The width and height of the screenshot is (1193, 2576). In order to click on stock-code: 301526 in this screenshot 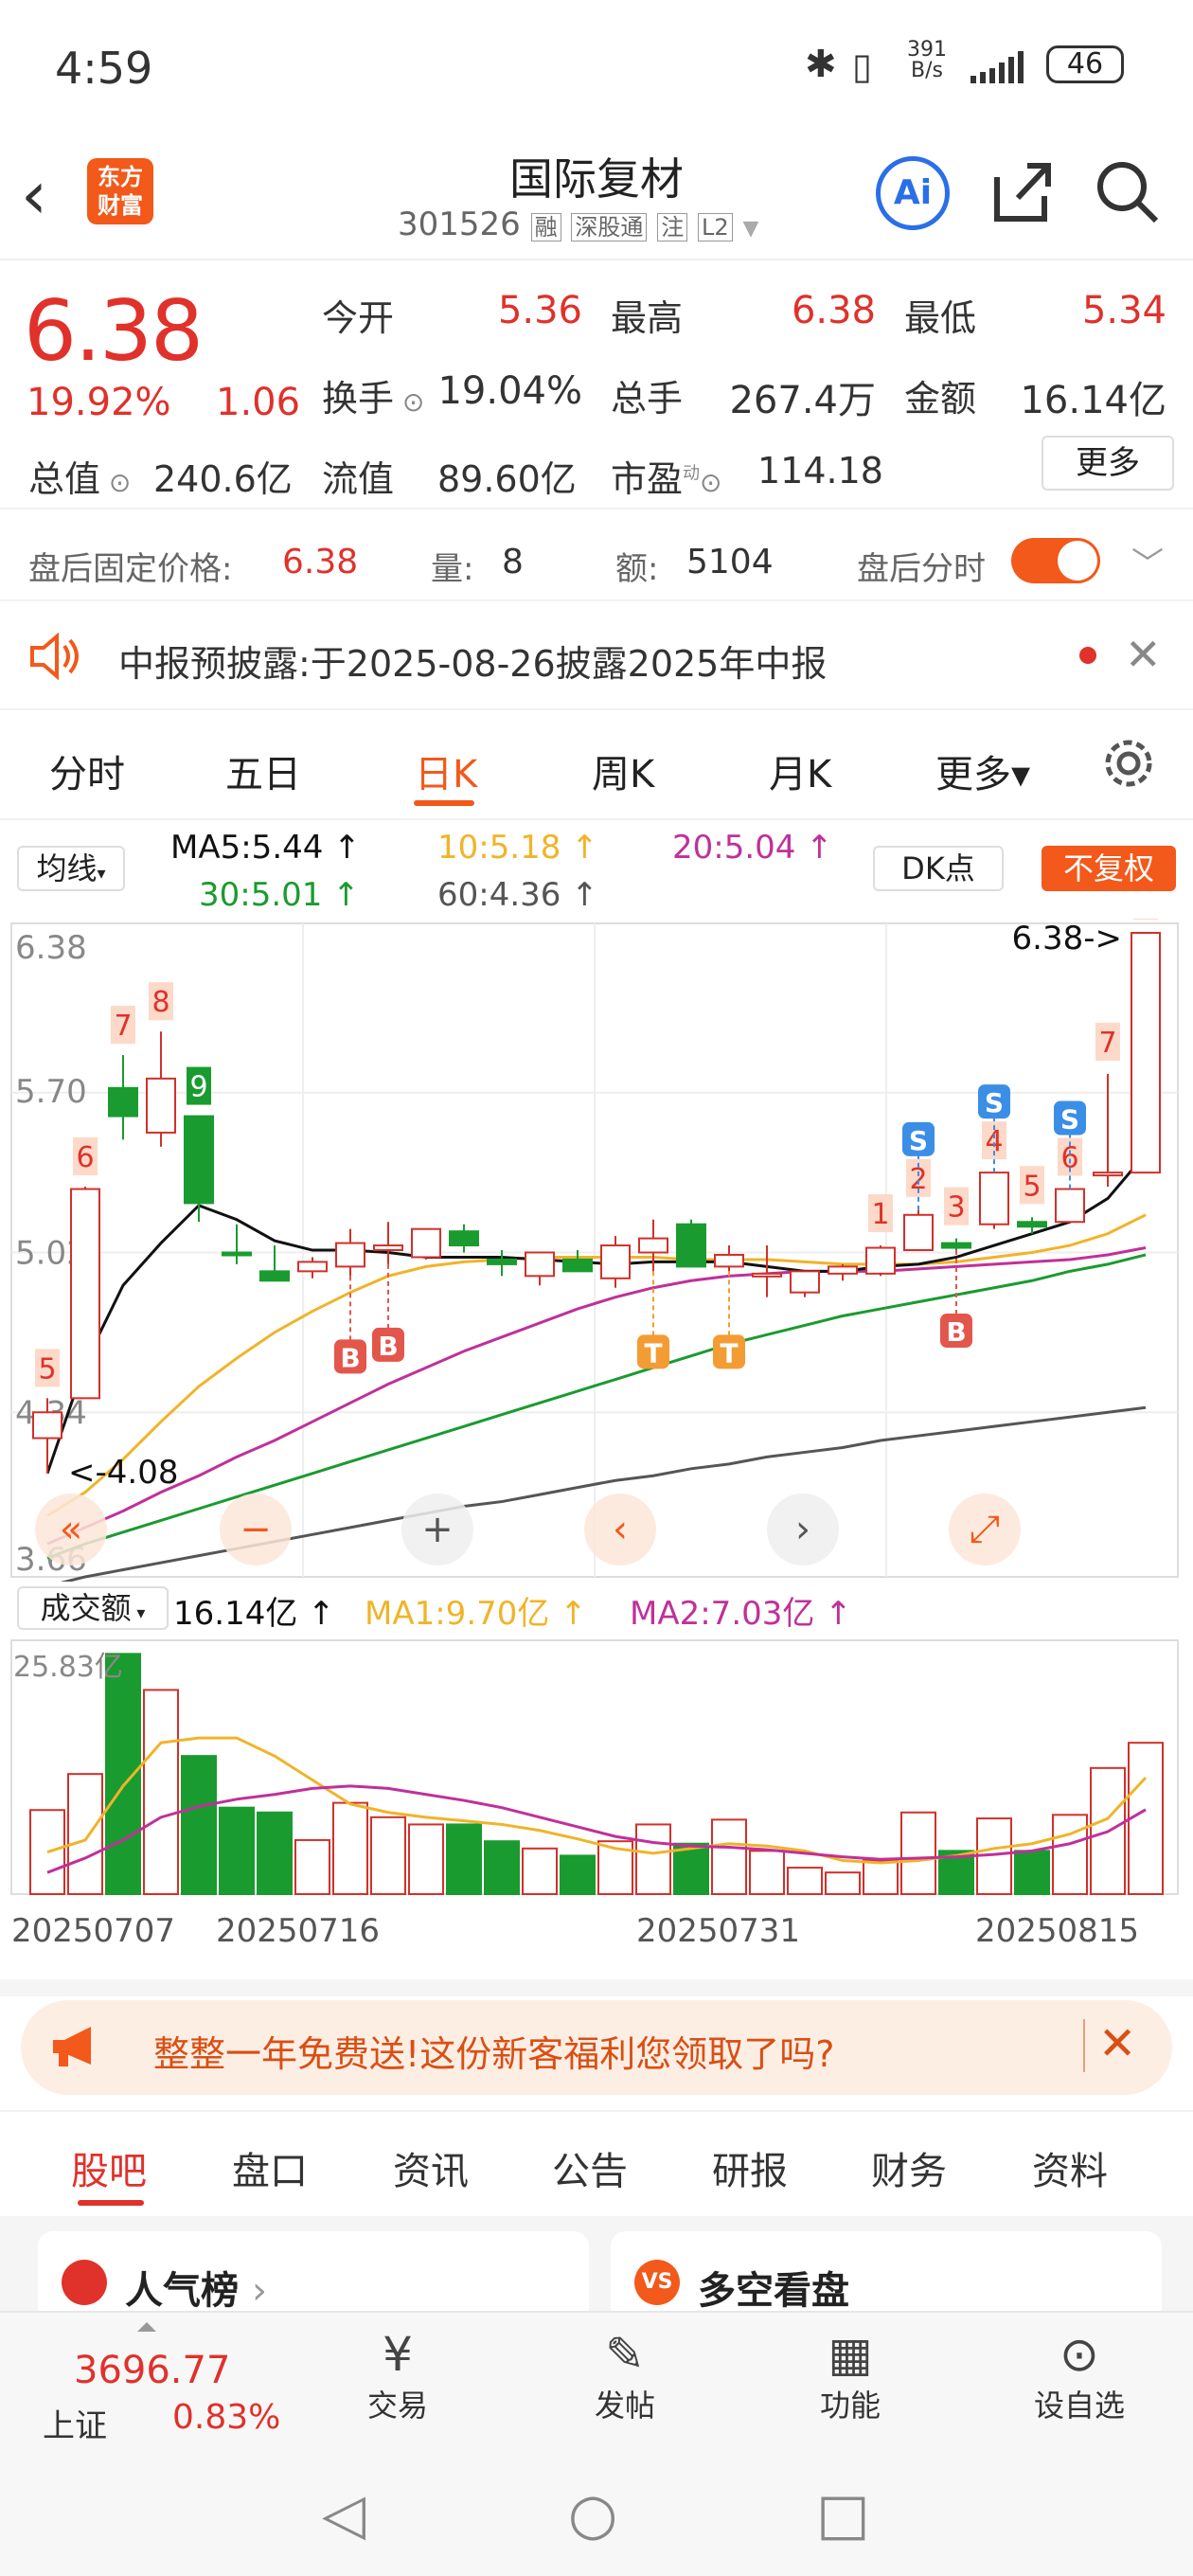, I will do `click(459, 224)`.